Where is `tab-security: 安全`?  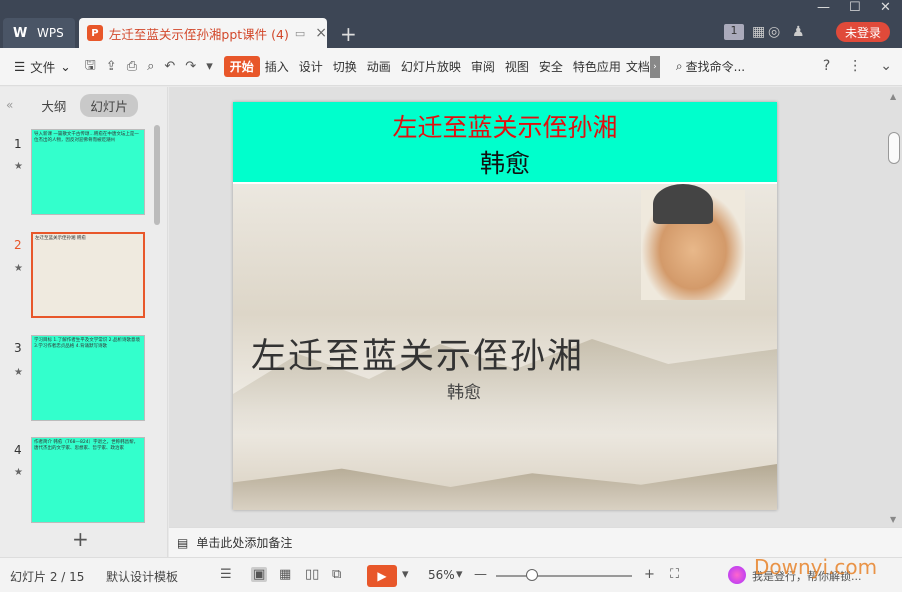
tab-security: 安全 is located at coordinates (551, 66).